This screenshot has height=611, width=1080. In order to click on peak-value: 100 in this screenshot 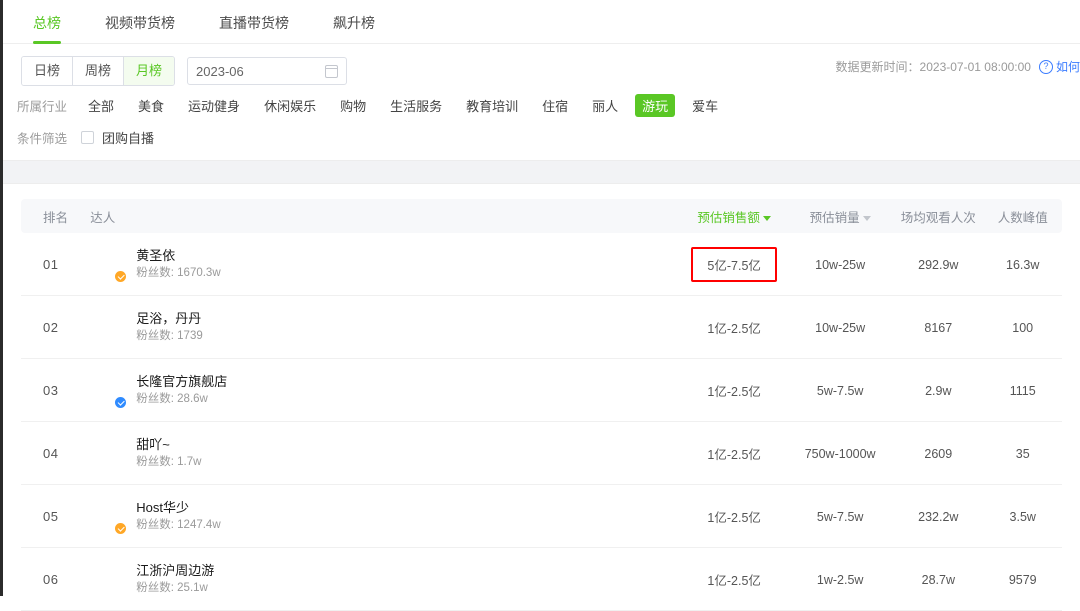, I will do `click(1023, 327)`.